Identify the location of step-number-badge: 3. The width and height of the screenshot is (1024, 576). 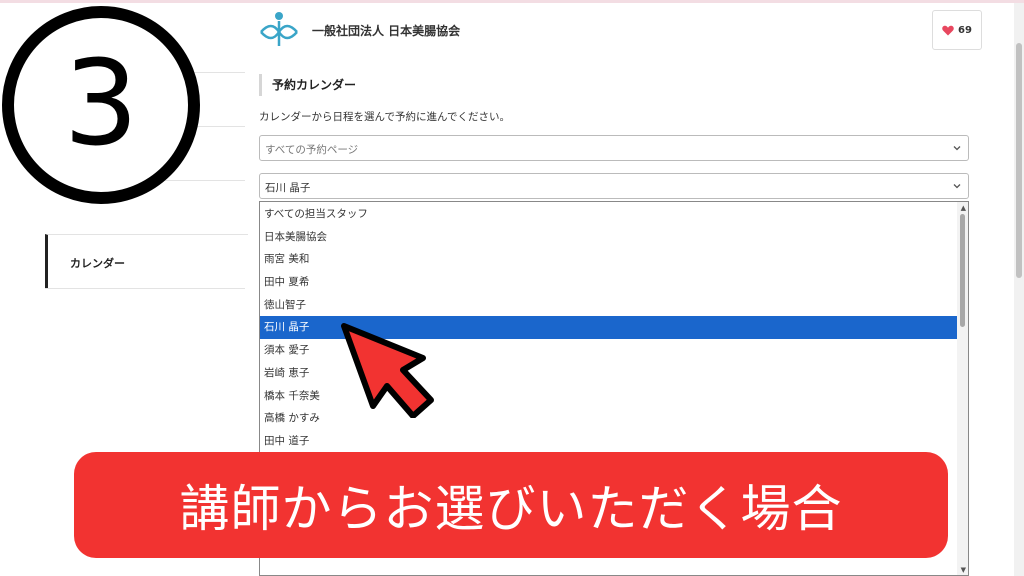
(101, 105).